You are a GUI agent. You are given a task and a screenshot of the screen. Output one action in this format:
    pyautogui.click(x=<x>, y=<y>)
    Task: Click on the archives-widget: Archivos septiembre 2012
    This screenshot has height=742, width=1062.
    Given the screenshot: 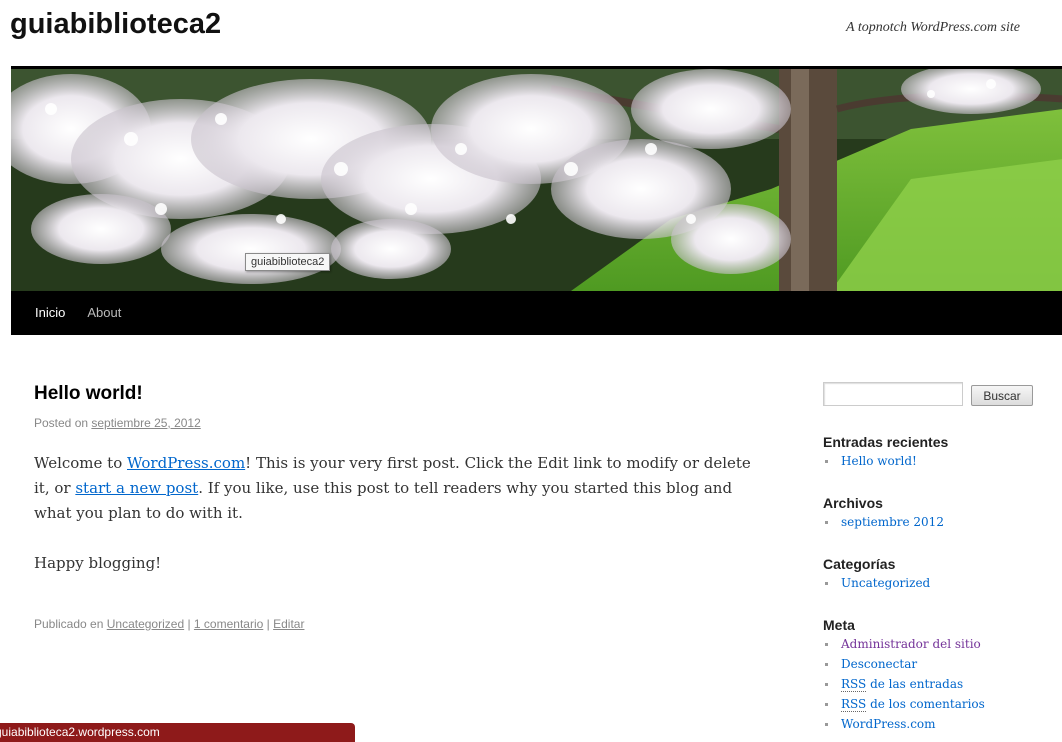 What is the action you would take?
    pyautogui.click(x=938, y=513)
    